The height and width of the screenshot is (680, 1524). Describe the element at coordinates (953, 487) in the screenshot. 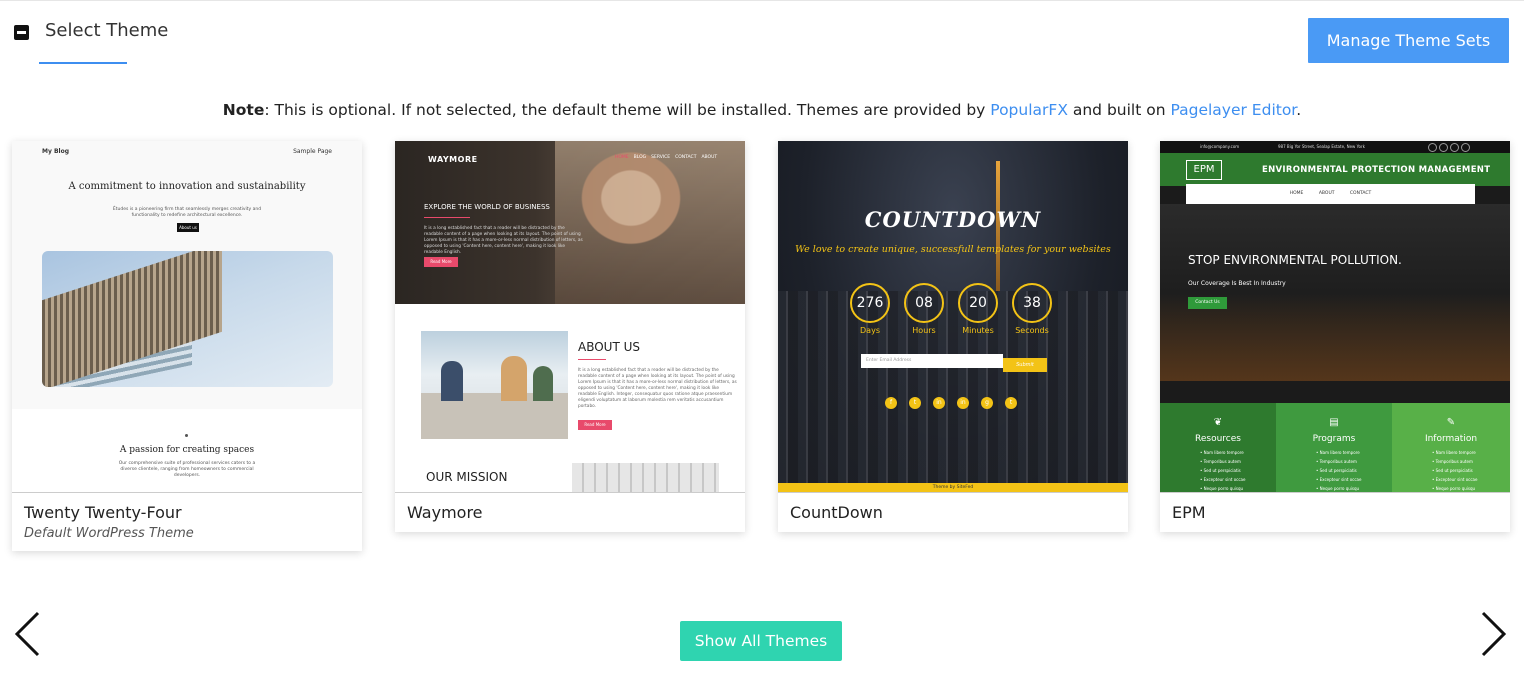

I see `preview-footer: Theme by SiteFed` at that location.